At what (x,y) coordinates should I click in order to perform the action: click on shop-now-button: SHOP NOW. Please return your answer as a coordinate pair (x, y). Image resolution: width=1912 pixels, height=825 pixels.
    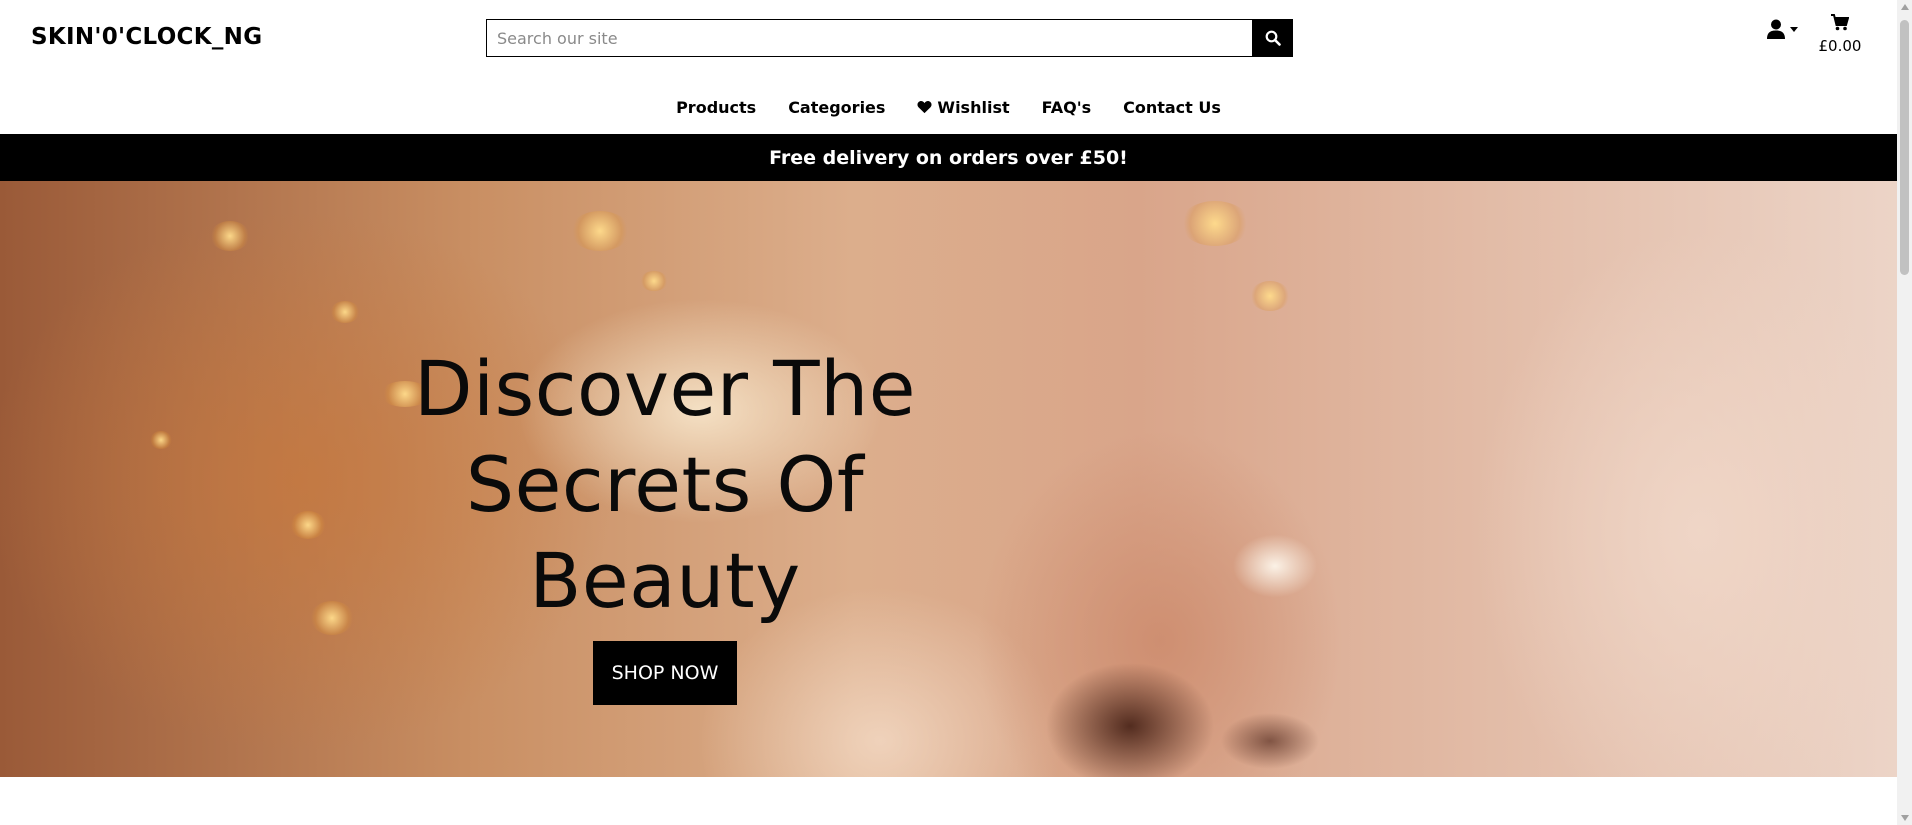
    Looking at the image, I should click on (665, 673).